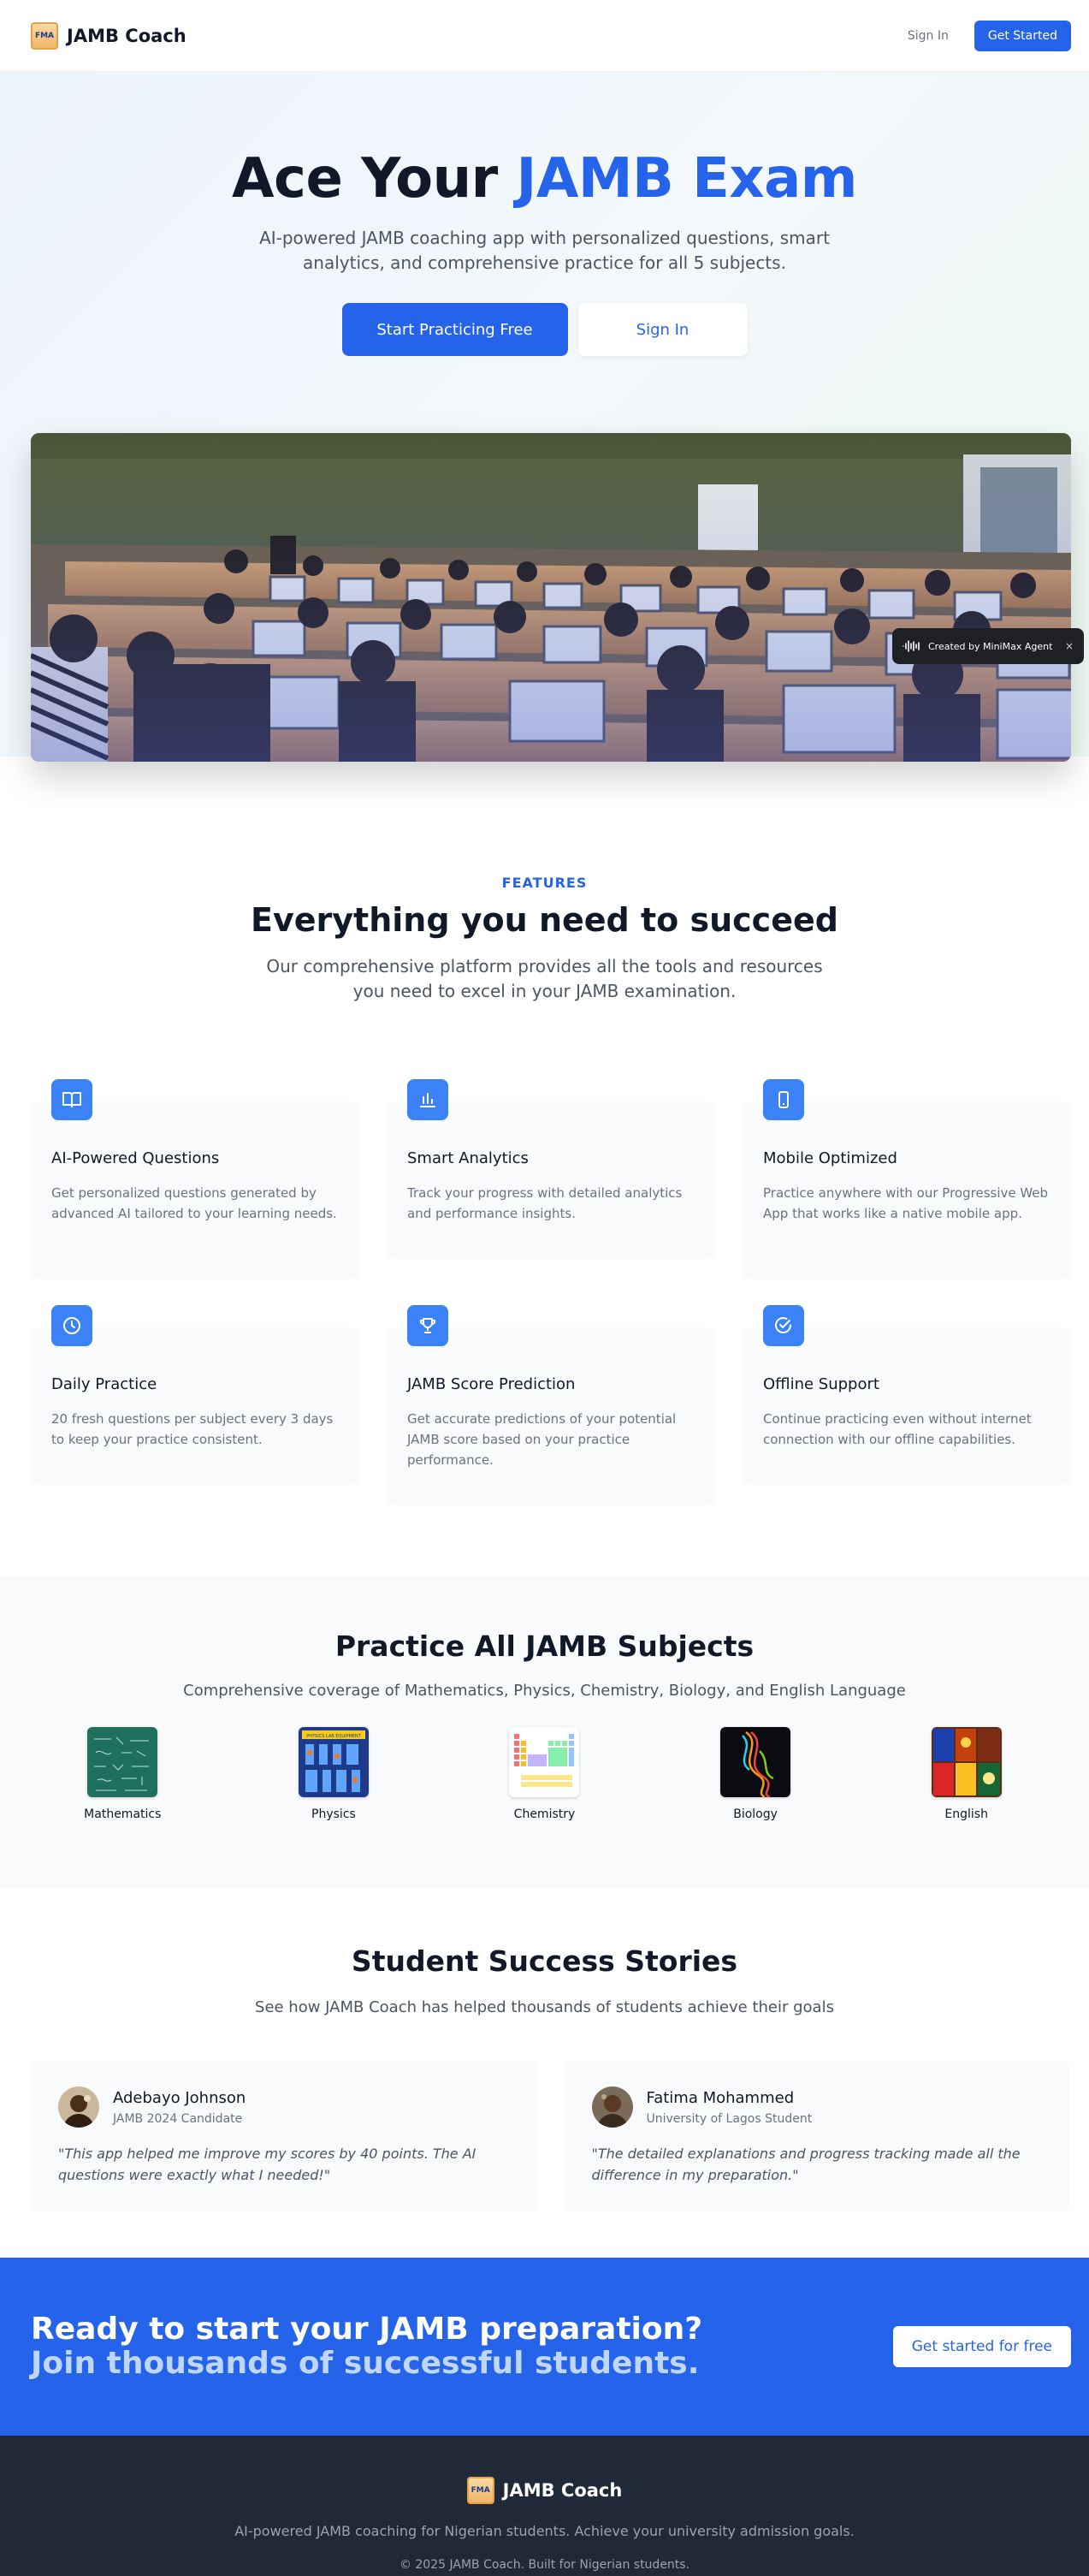 This screenshot has width=1089, height=2576. I want to click on subject-physics: PHYSICS LAB EQUIPMENT Physics, so click(334, 1774).